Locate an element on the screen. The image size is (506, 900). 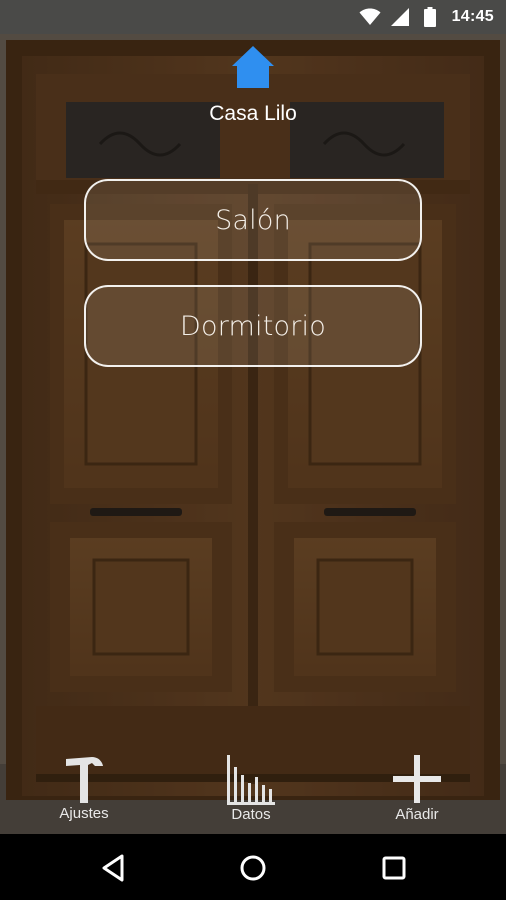
battery-icon is located at coordinates (429, 17).